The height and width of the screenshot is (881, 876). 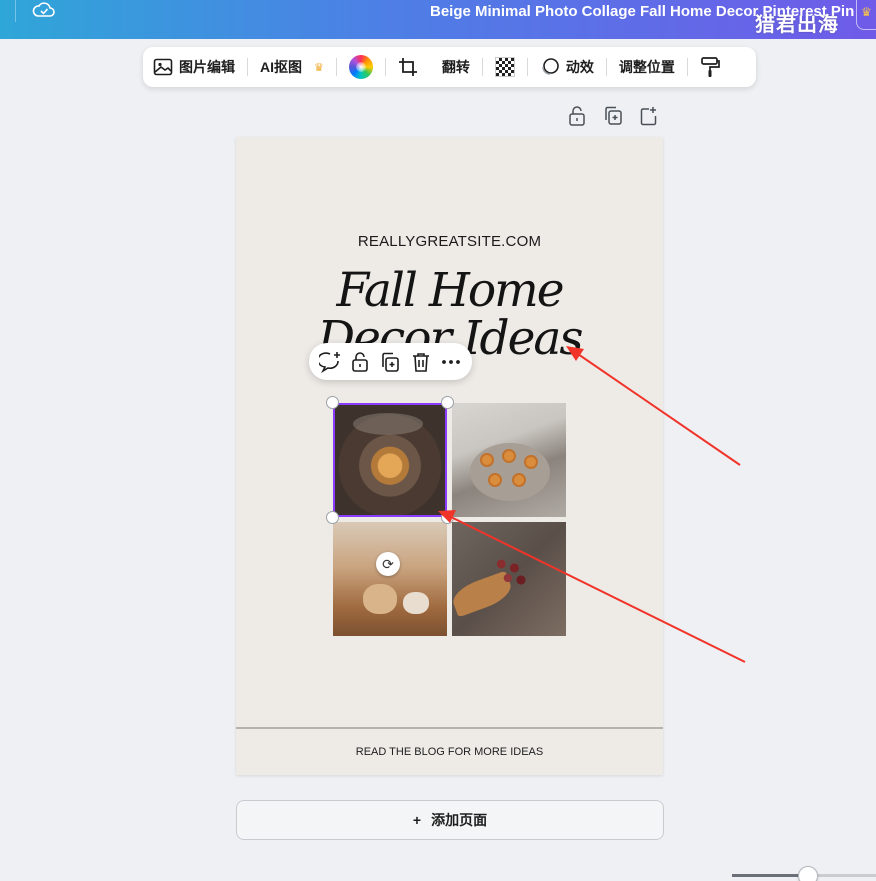 I want to click on image-edit-icon, so click(x=163, y=67).